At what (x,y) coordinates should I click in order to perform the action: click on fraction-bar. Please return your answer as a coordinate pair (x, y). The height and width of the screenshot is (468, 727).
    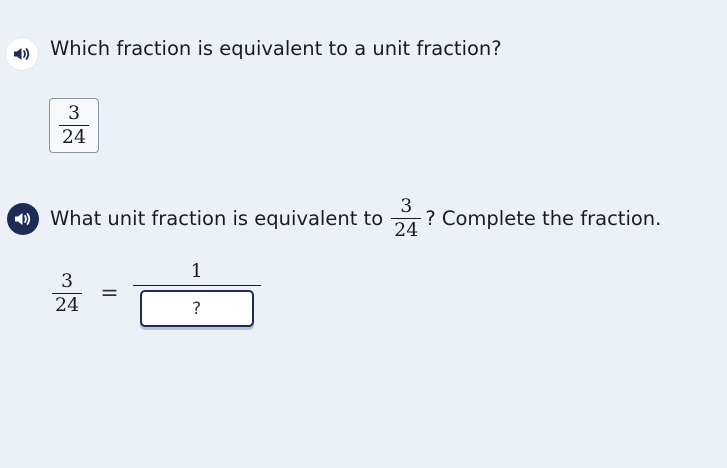
    Looking at the image, I should click on (196, 285).